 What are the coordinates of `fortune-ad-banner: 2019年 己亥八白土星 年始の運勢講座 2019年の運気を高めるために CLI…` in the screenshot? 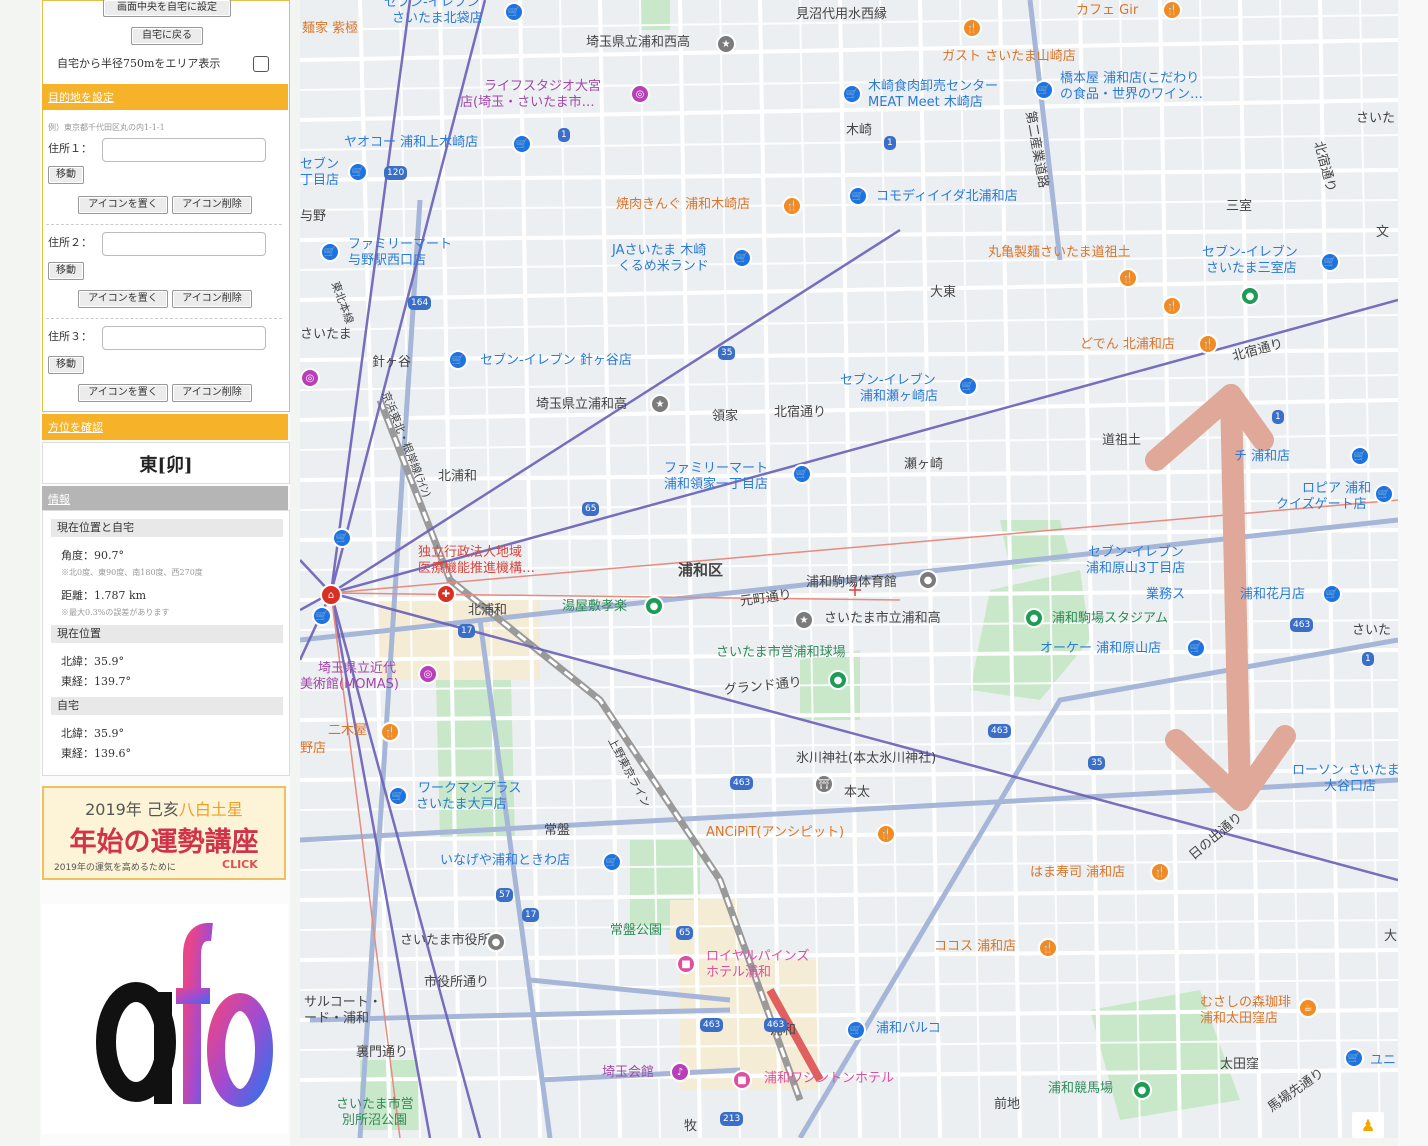 It's located at (164, 833).